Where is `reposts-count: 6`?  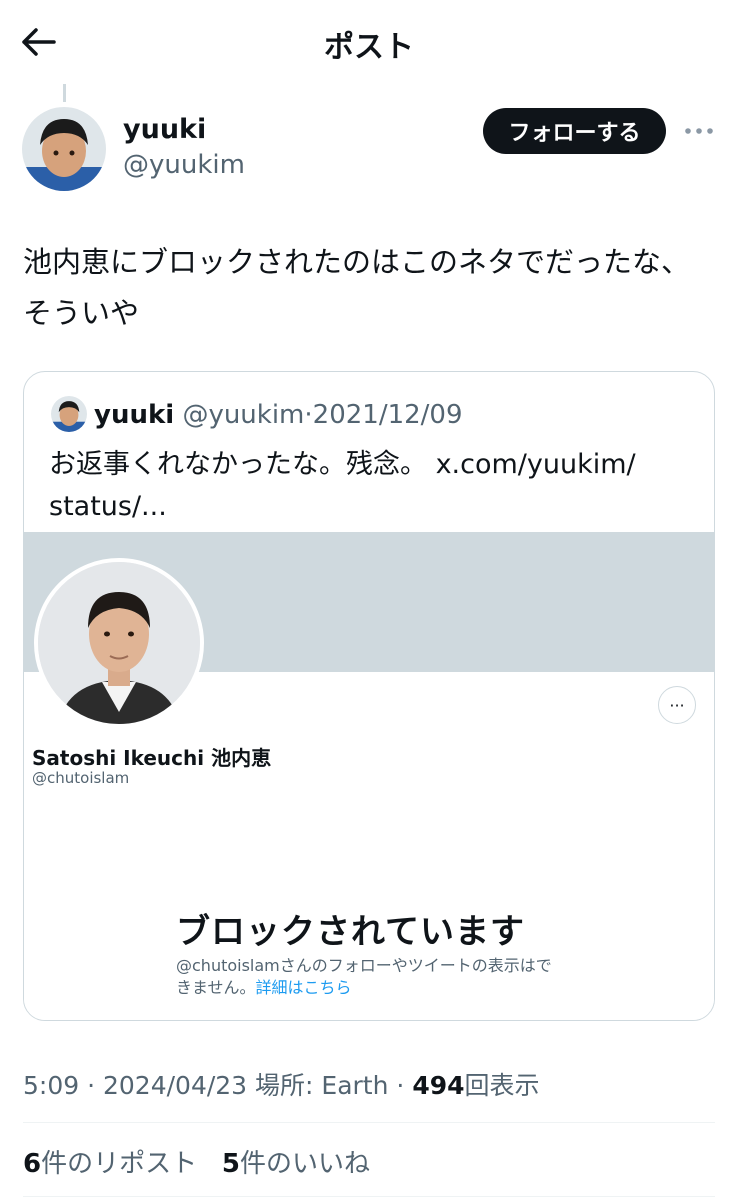
reposts-count: 6 is located at coordinates (32, 1164).